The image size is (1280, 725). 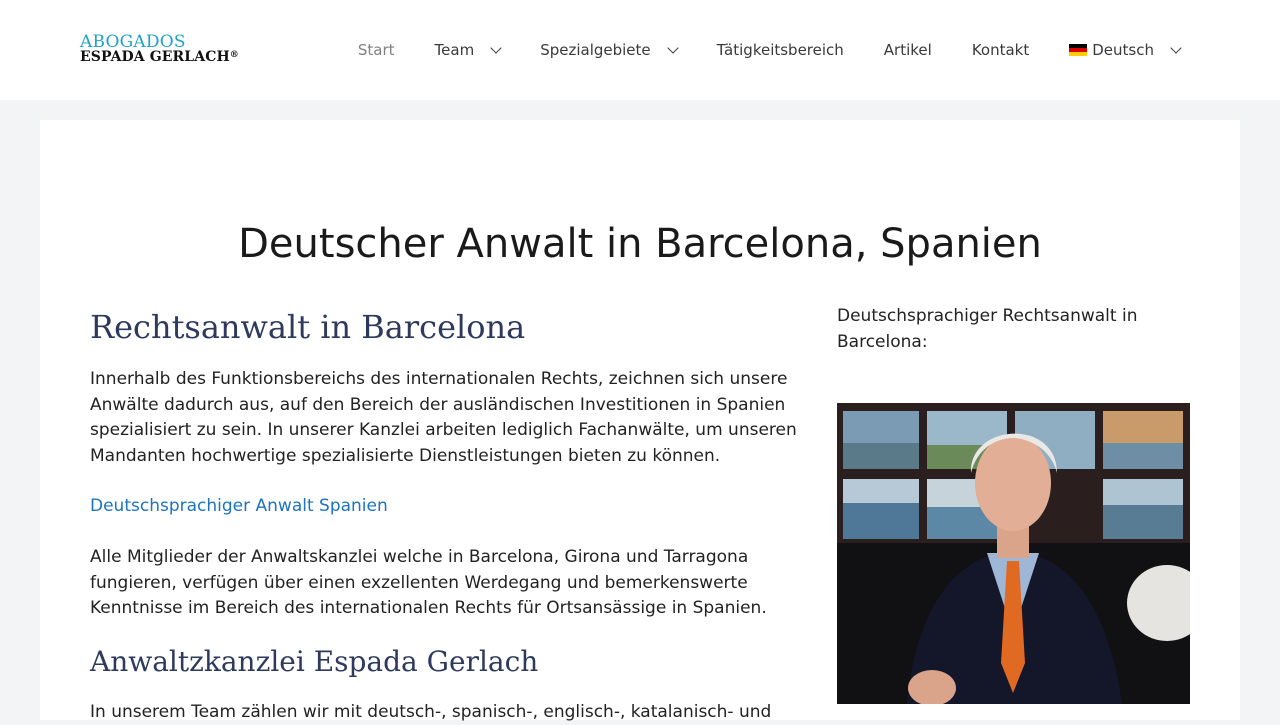 What do you see at coordinates (234, 55) in the screenshot?
I see `registered-mark: ®` at bounding box center [234, 55].